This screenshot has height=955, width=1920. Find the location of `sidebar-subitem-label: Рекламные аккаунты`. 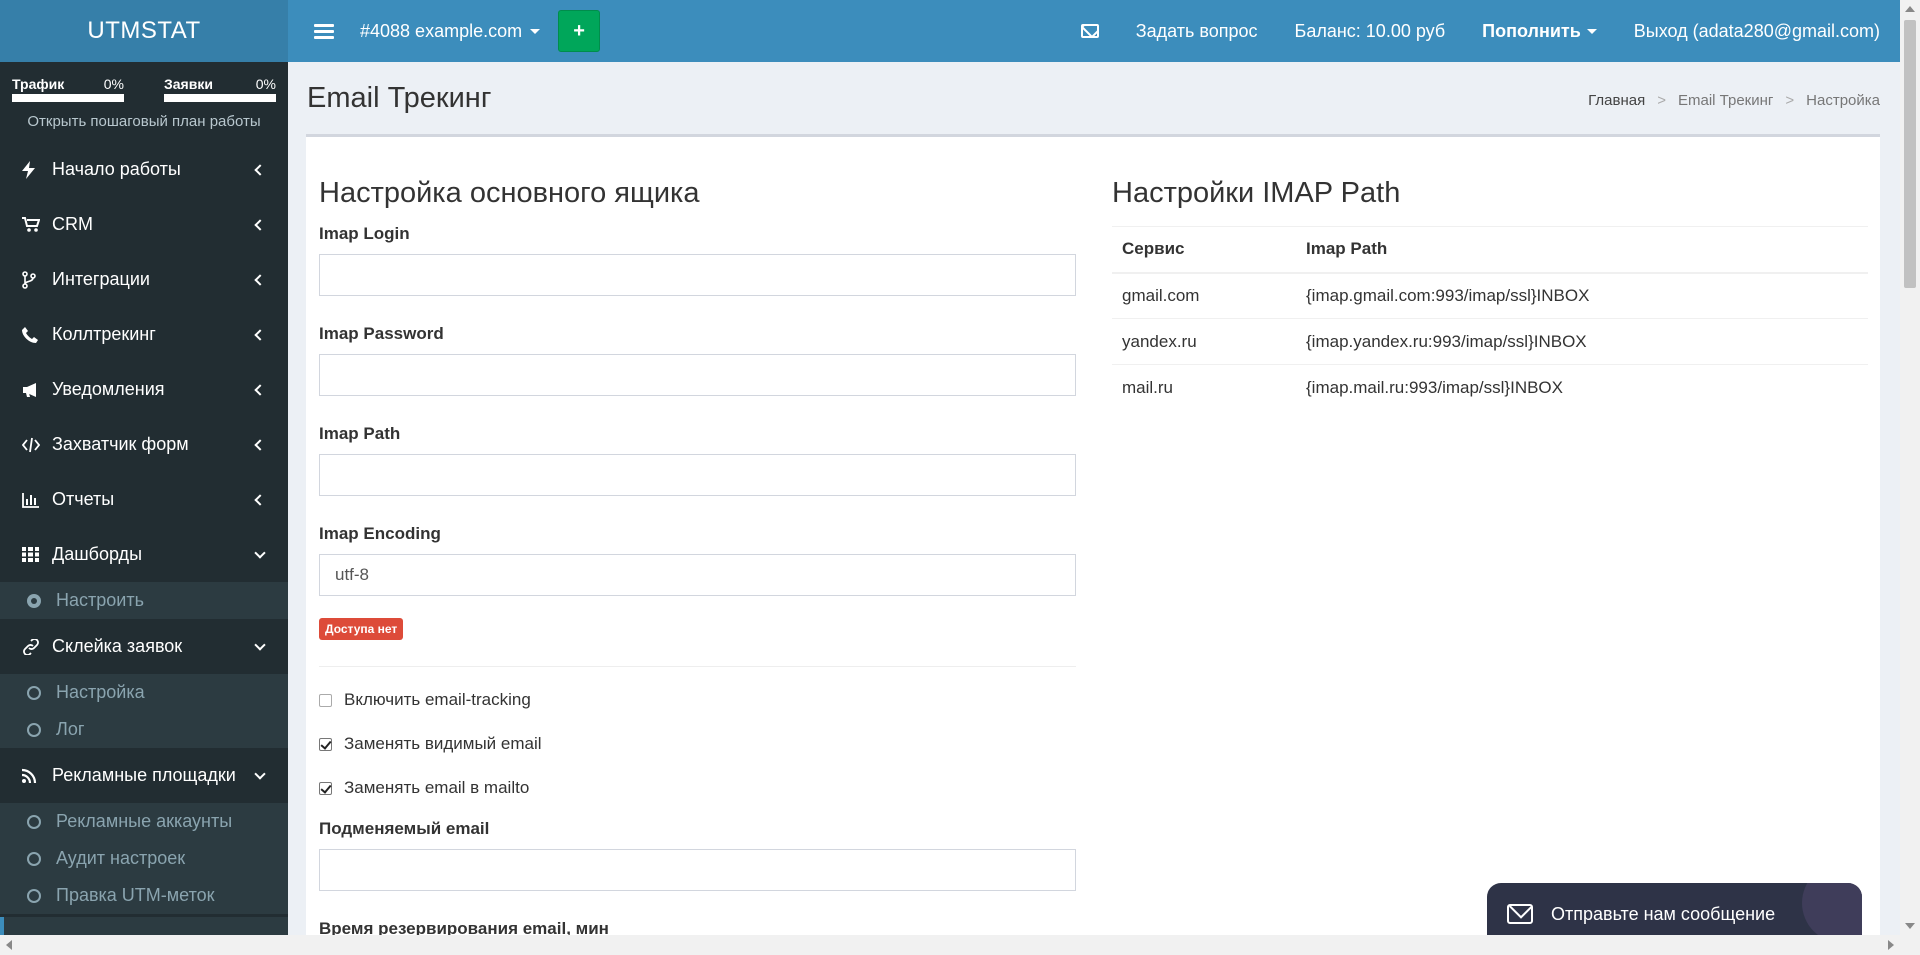

sidebar-subitem-label: Рекламные аккаунты is located at coordinates (144, 821).